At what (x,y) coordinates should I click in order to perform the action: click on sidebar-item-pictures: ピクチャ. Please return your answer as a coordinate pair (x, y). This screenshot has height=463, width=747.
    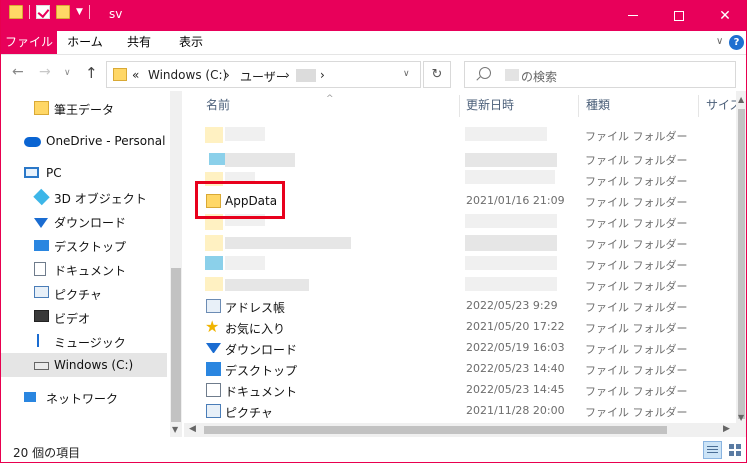
    Looking at the image, I should click on (84, 293).